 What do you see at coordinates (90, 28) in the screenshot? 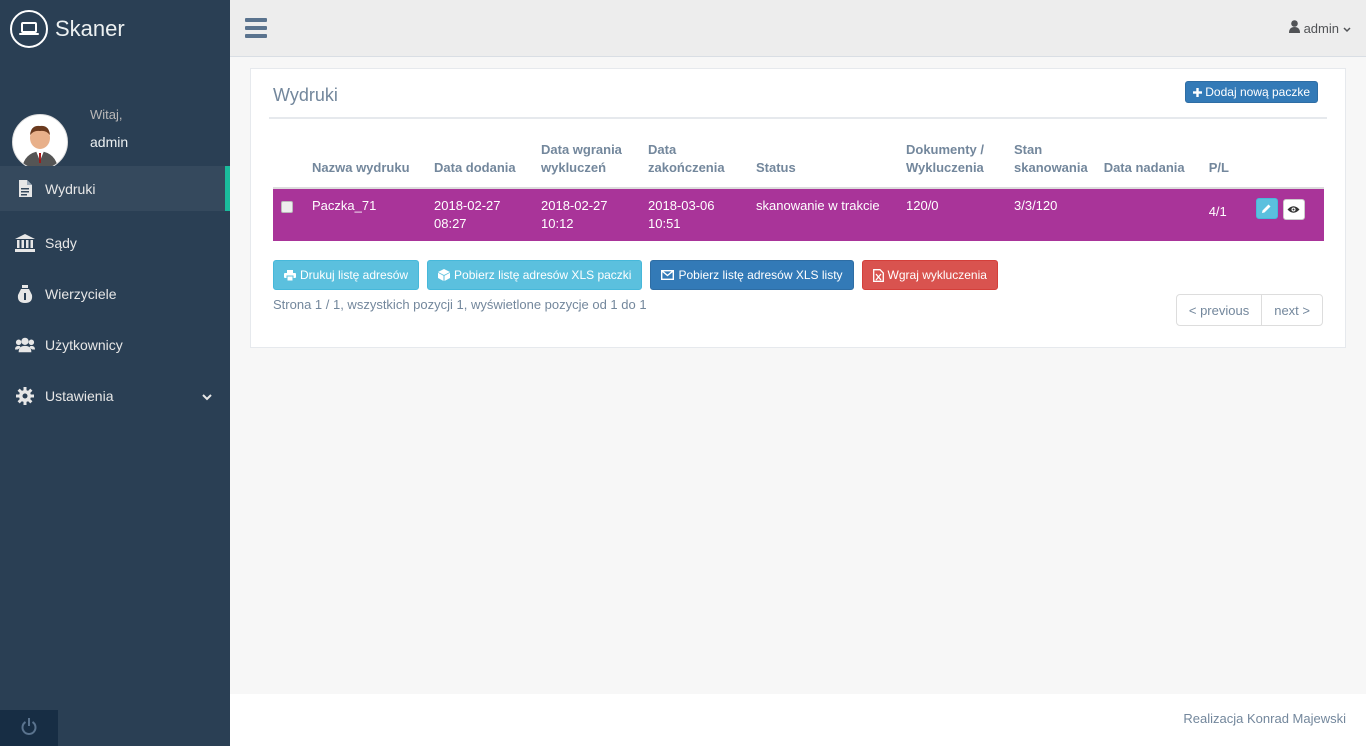
I see `brand-title: Skaner` at bounding box center [90, 28].